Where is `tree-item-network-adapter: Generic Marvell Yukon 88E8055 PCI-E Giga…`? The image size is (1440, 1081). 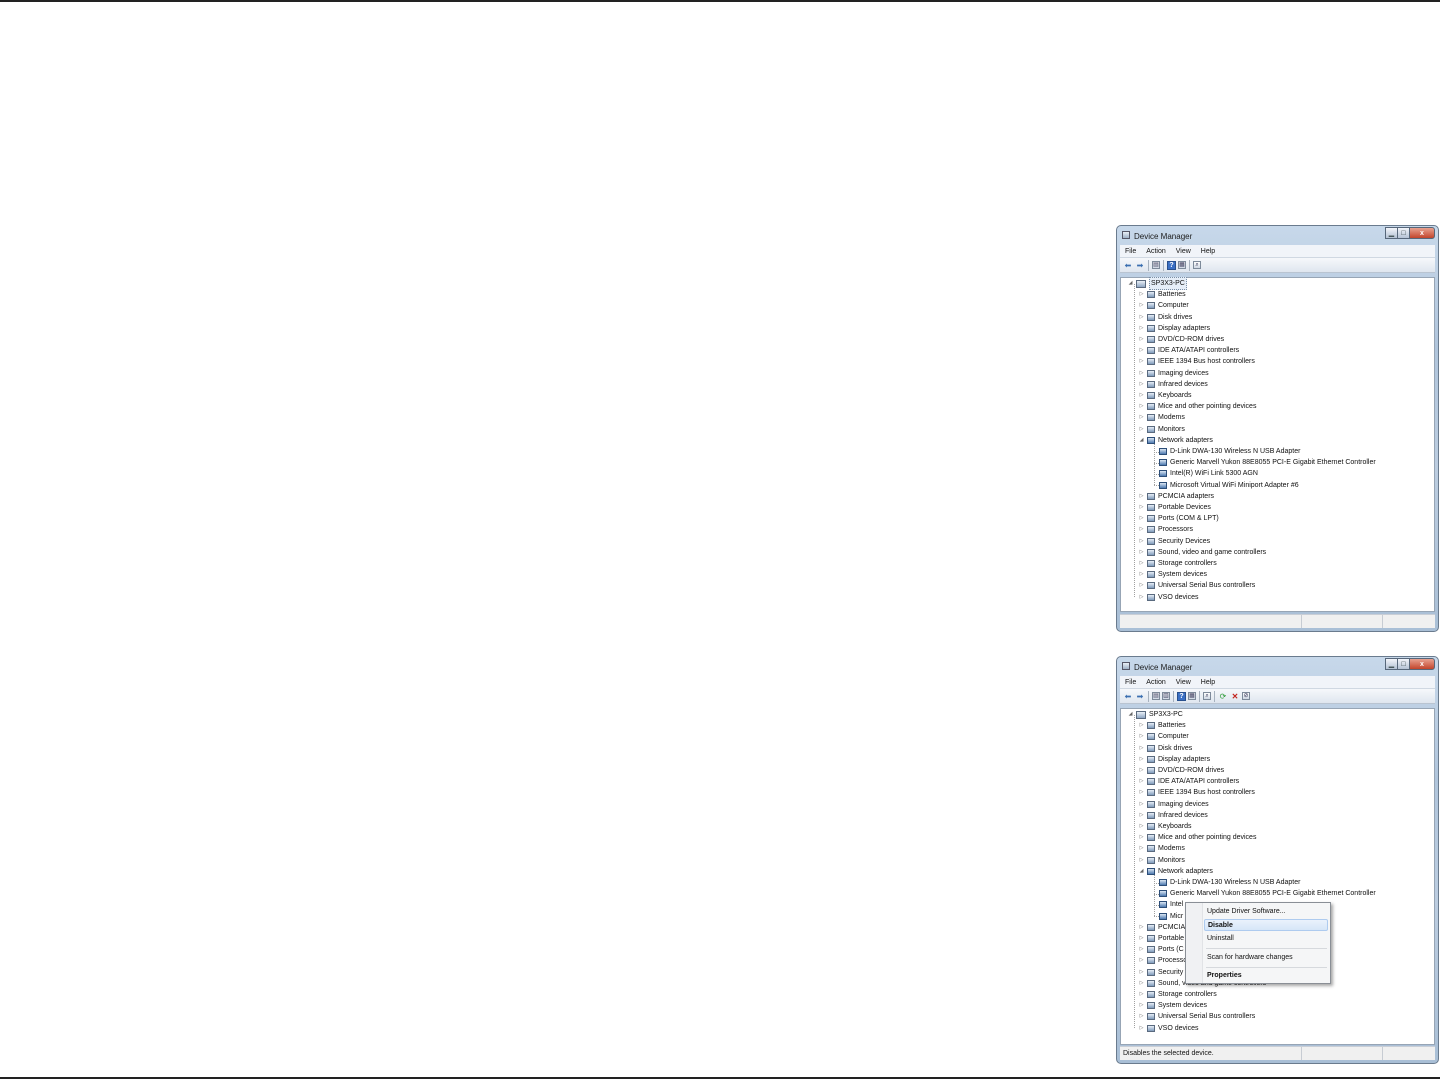
tree-item-network-adapter: Generic Marvell Yukon 88E8055 PCI-E Giga… is located at coordinates (1263, 462).